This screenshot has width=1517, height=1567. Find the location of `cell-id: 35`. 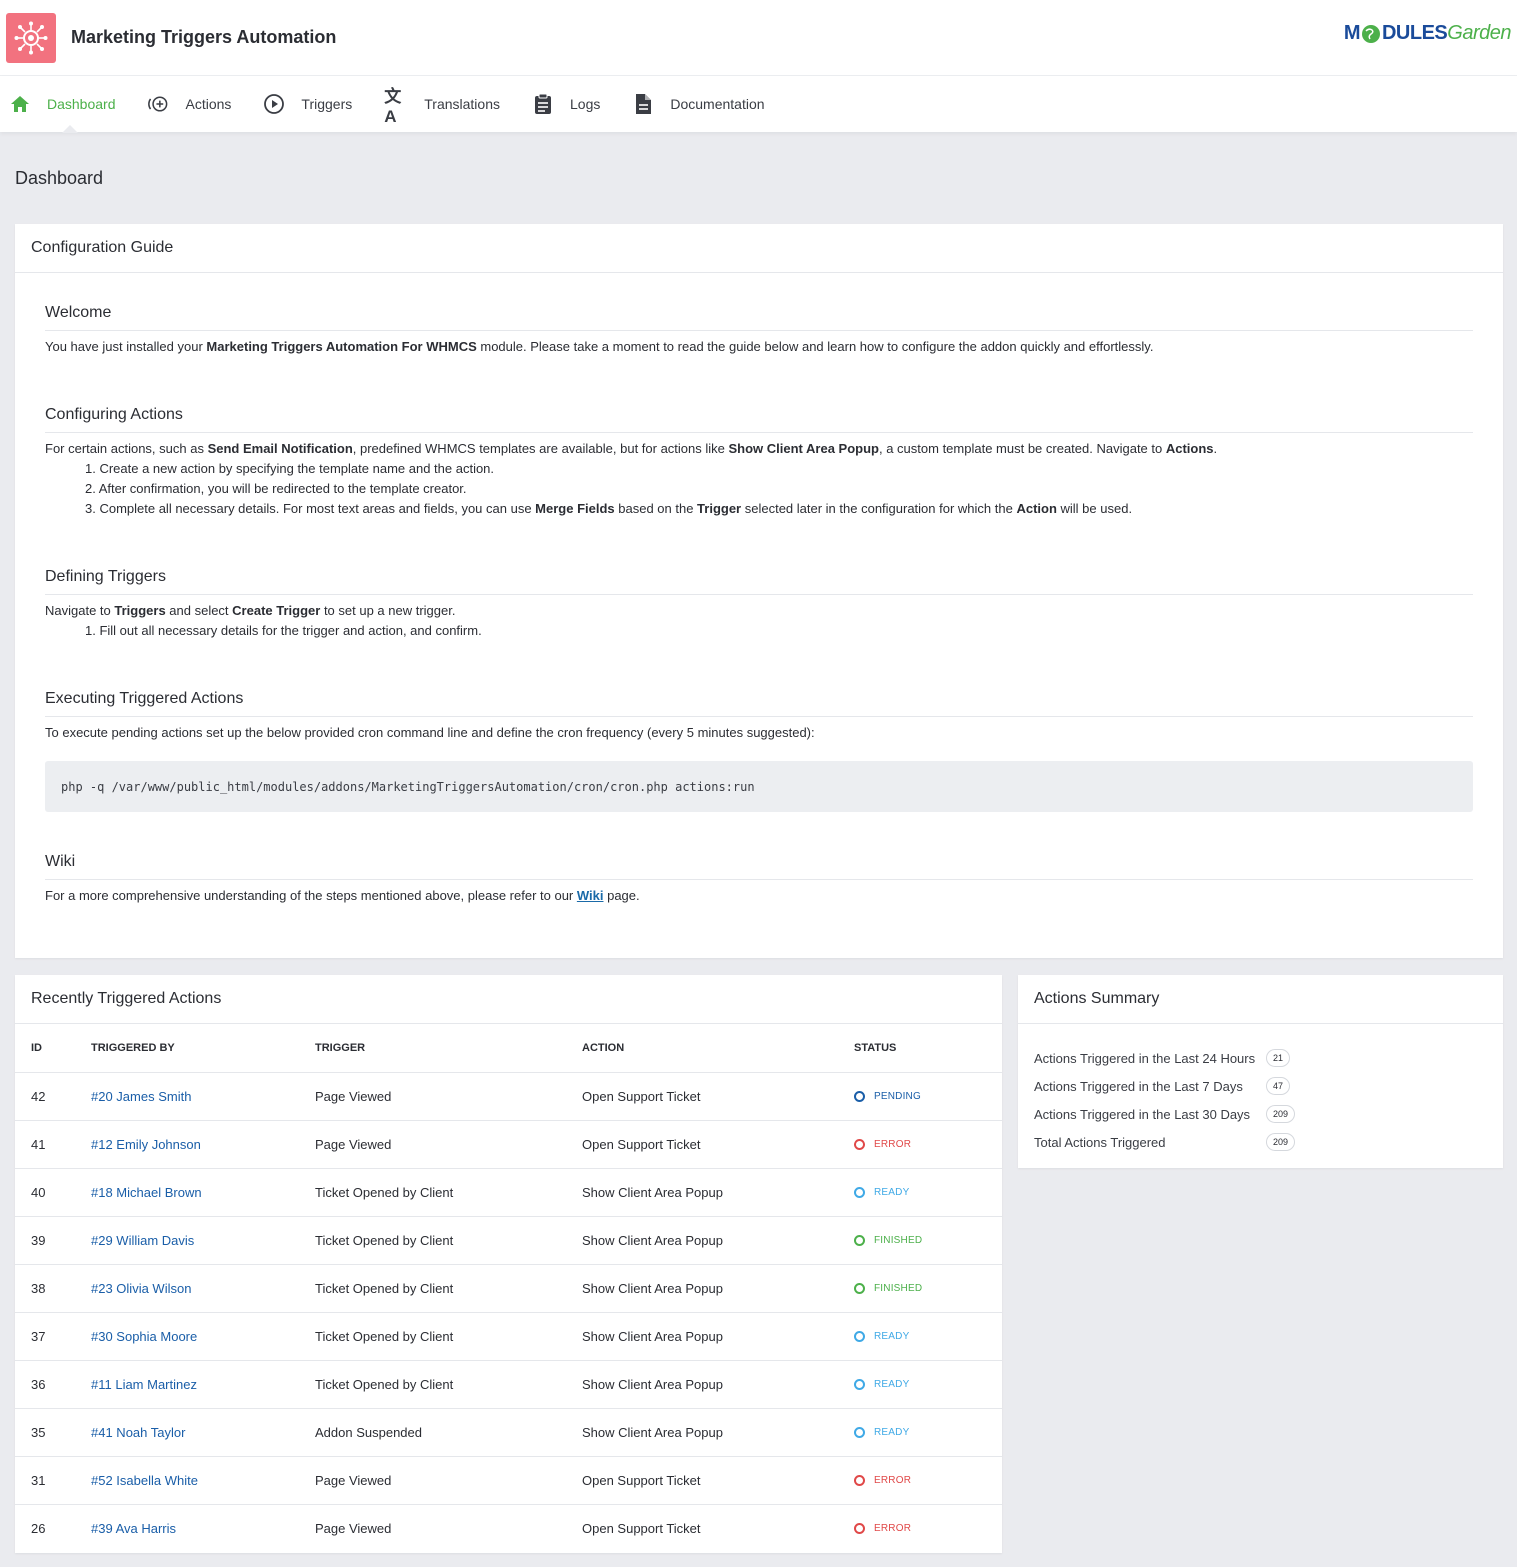

cell-id: 35 is located at coordinates (45, 1432).